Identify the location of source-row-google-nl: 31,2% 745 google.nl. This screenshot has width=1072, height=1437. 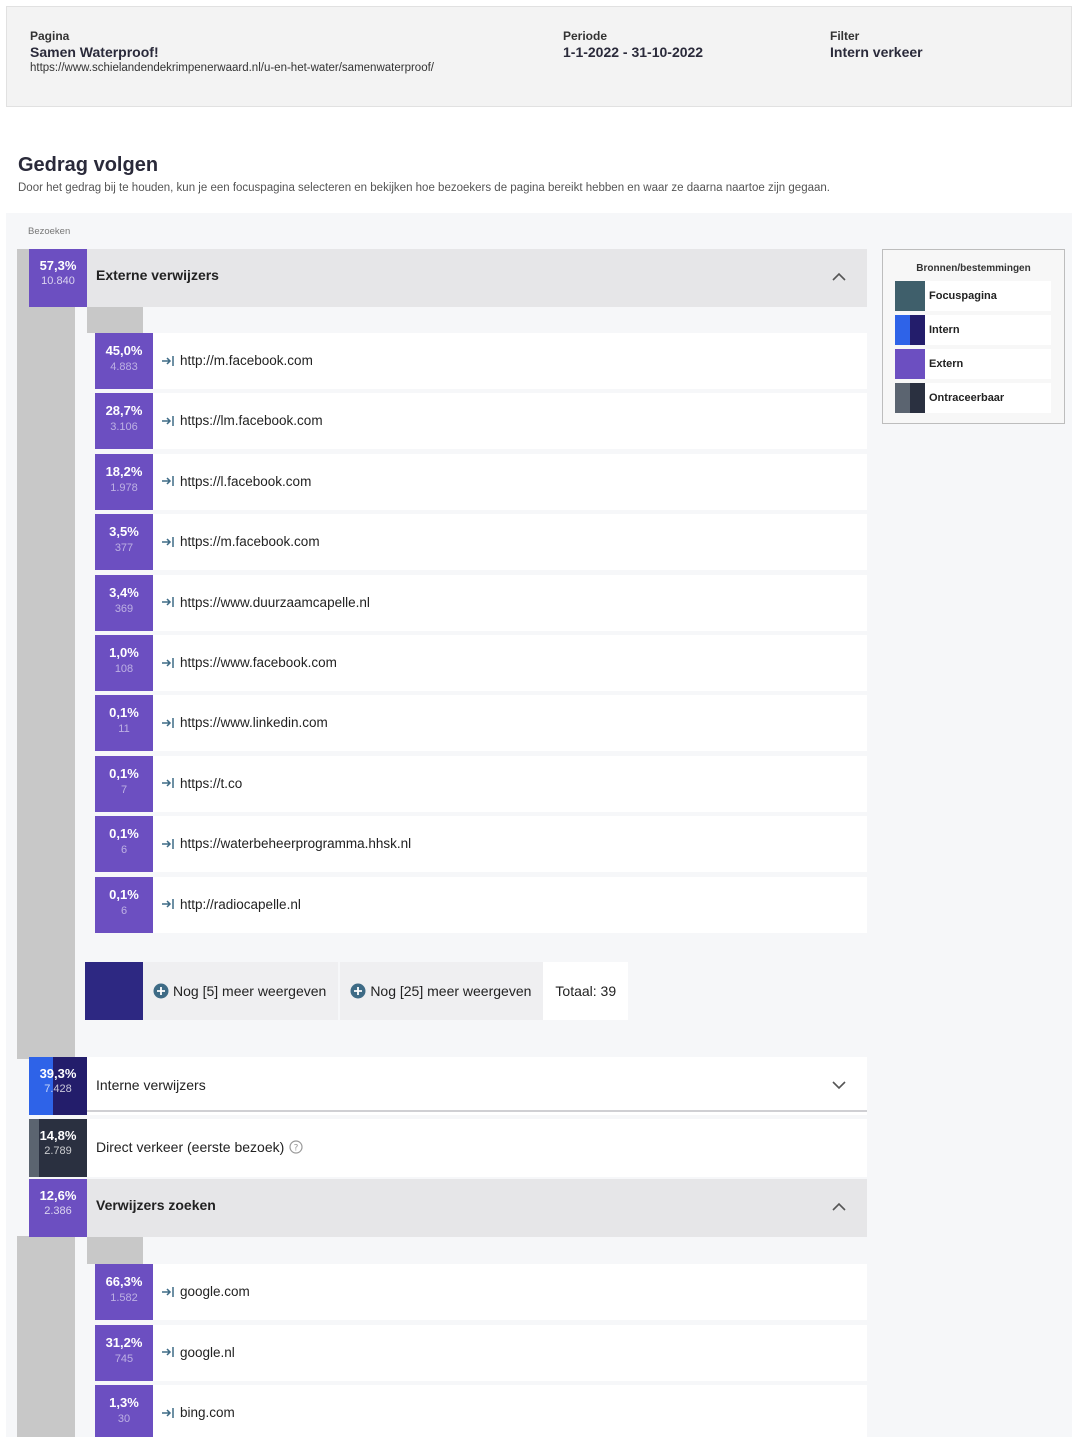
(481, 1352).